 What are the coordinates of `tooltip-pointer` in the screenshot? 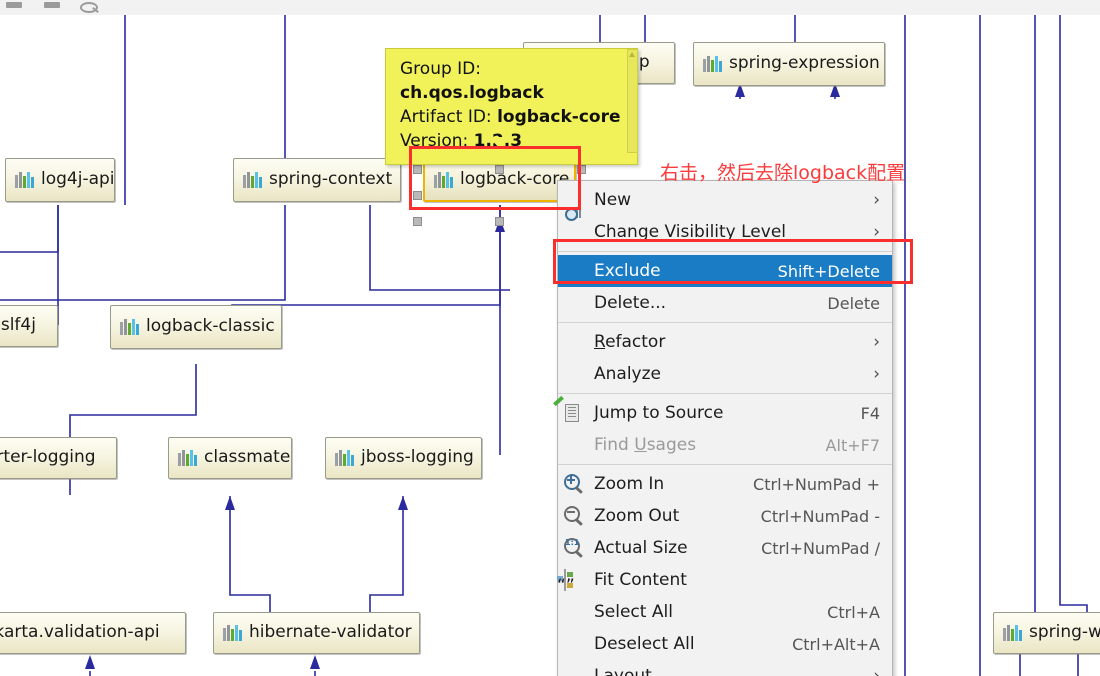 It's located at (500, 143).